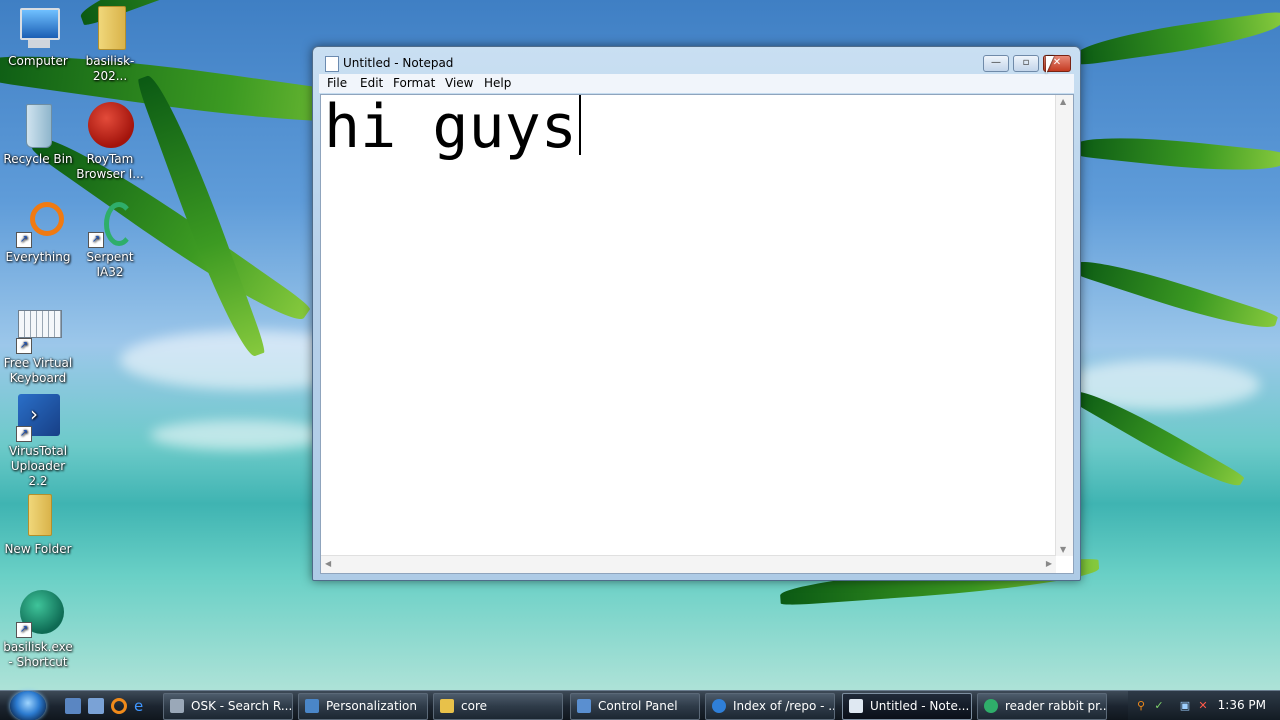 This screenshot has height=720, width=1280. Describe the element at coordinates (1064, 325) in the screenshot. I see `vertical-scrollbar: ▲ ▼` at that location.